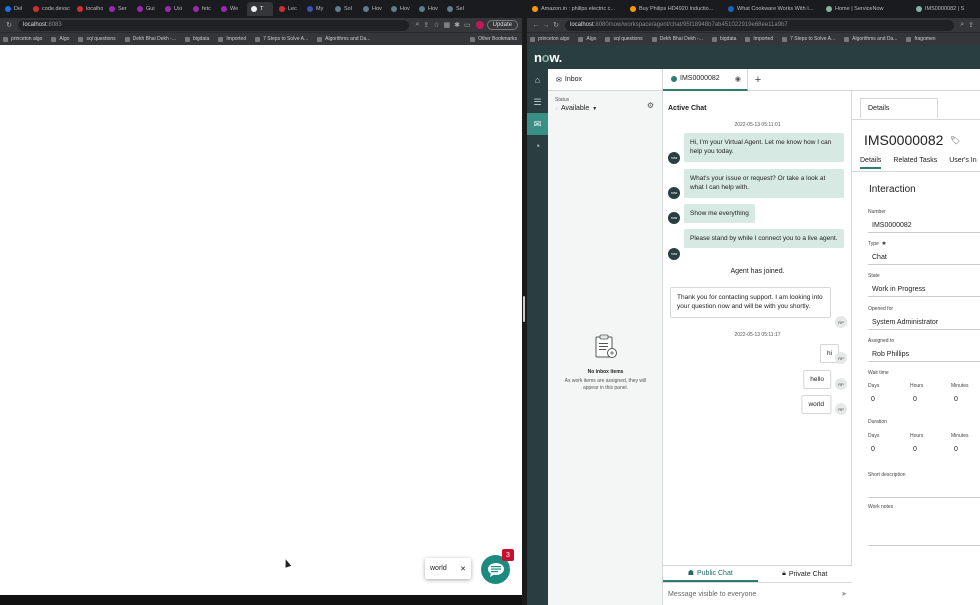 The height and width of the screenshot is (605, 980). What do you see at coordinates (467, 25) in the screenshot?
I see `sidebar-icon: ▭` at bounding box center [467, 25].